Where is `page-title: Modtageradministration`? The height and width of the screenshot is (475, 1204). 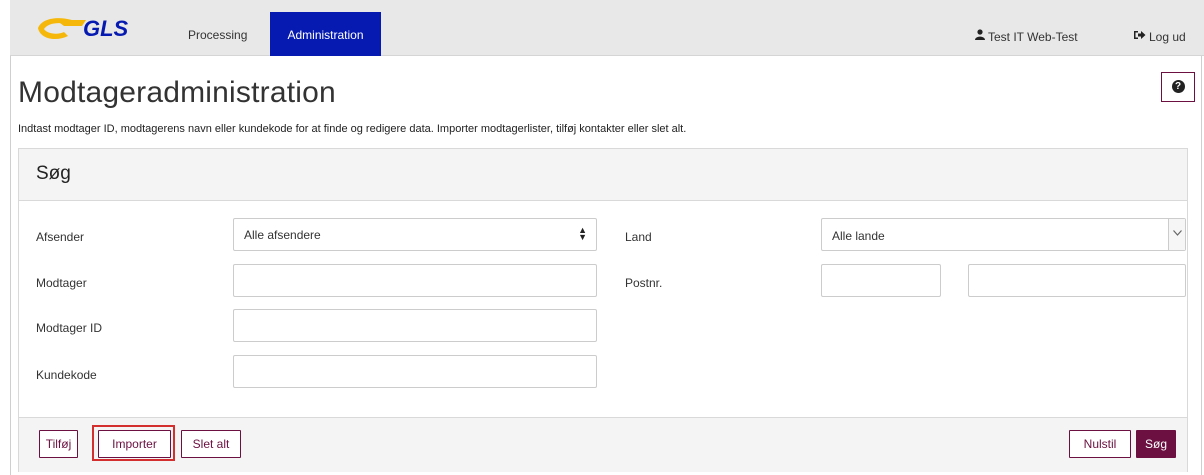 page-title: Modtageradministration is located at coordinates (177, 92).